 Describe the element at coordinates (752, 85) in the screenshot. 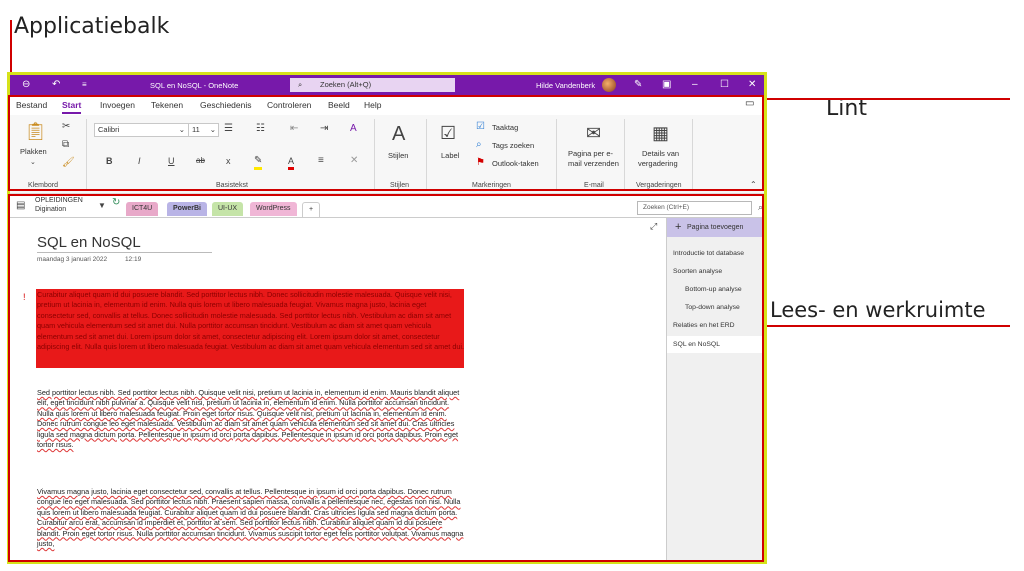

I see `close-icon: ✕` at that location.